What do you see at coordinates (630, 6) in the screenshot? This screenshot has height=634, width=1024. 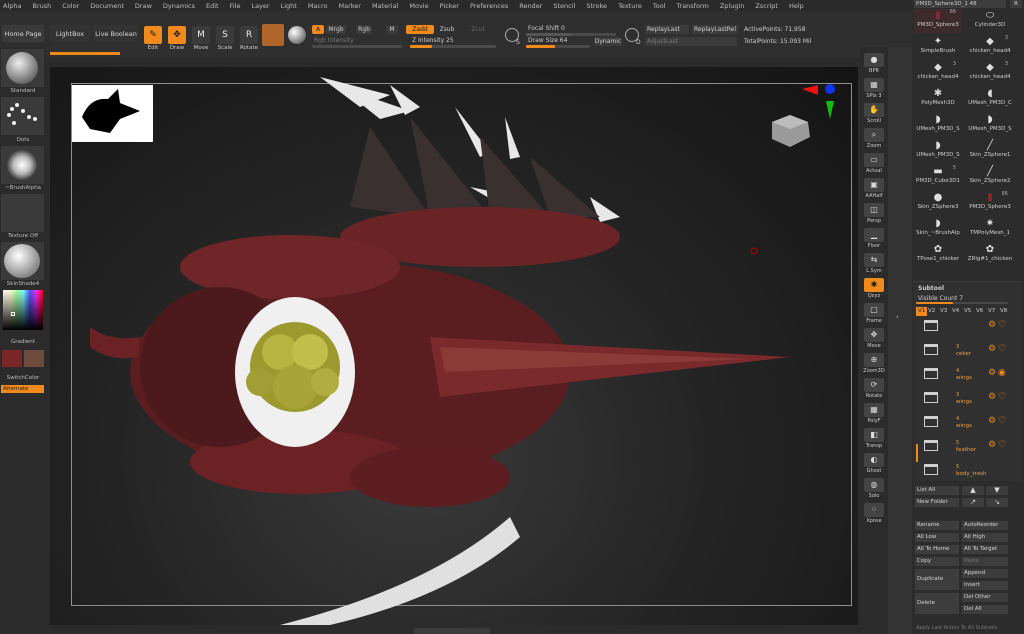 I see `menu-item-texture: Texture` at bounding box center [630, 6].